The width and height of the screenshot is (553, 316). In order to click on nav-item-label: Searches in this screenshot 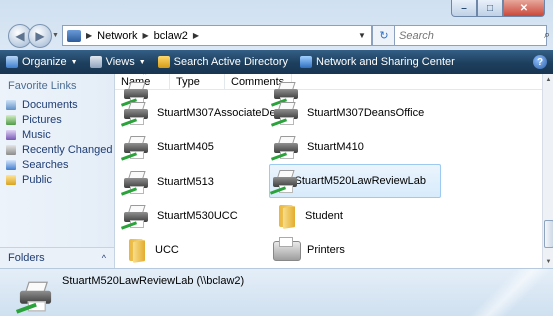, I will do `click(45, 164)`.